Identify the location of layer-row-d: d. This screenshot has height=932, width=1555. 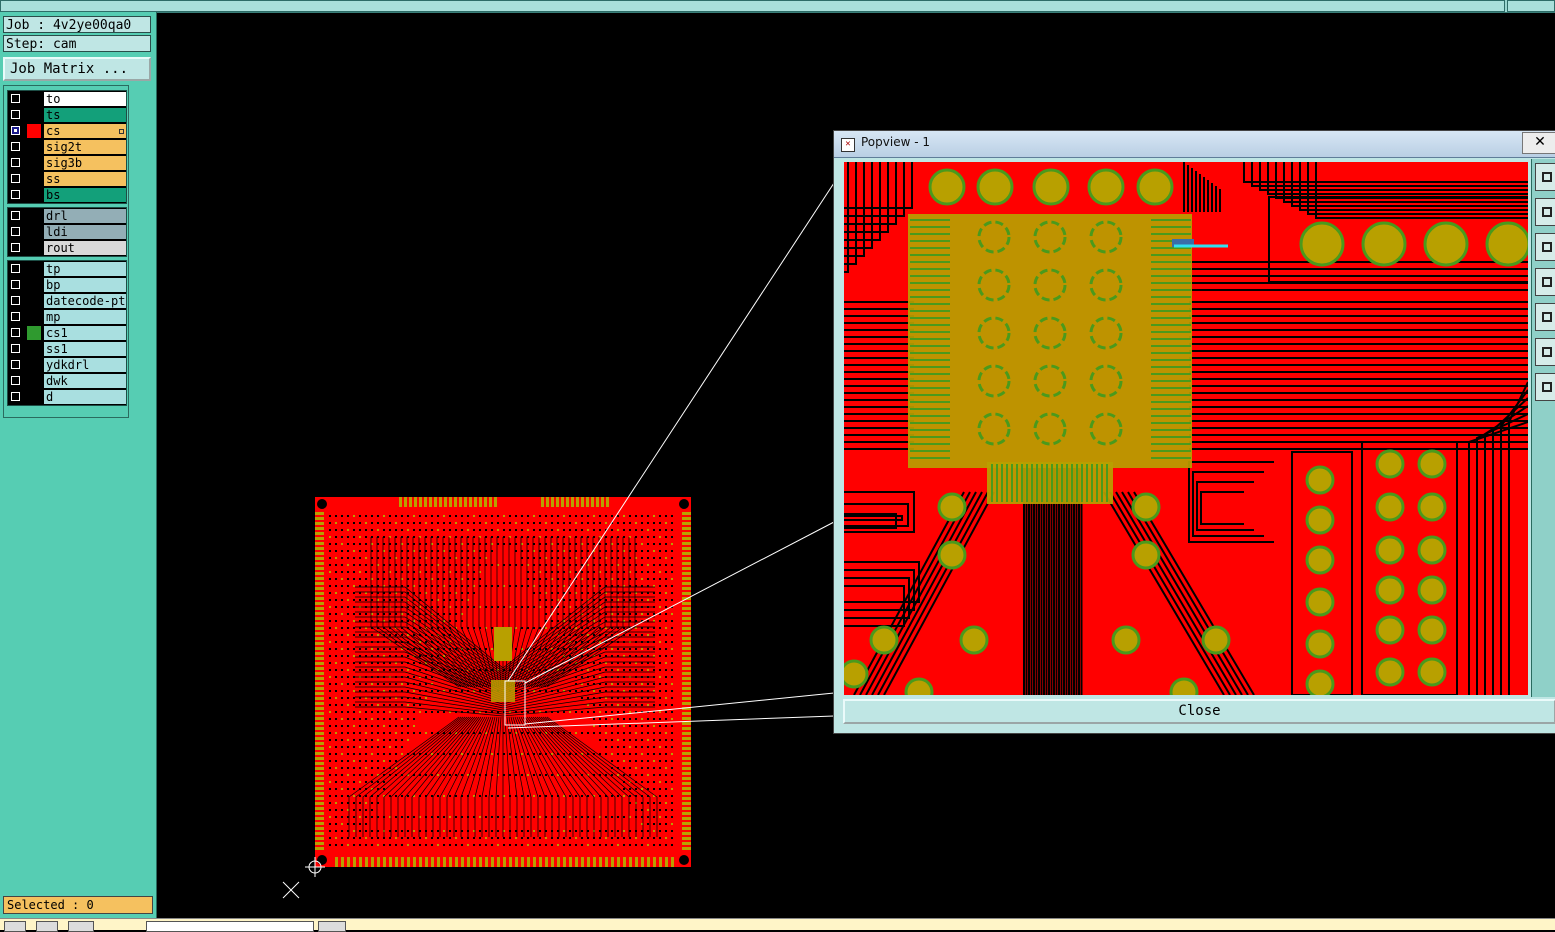
(67, 397).